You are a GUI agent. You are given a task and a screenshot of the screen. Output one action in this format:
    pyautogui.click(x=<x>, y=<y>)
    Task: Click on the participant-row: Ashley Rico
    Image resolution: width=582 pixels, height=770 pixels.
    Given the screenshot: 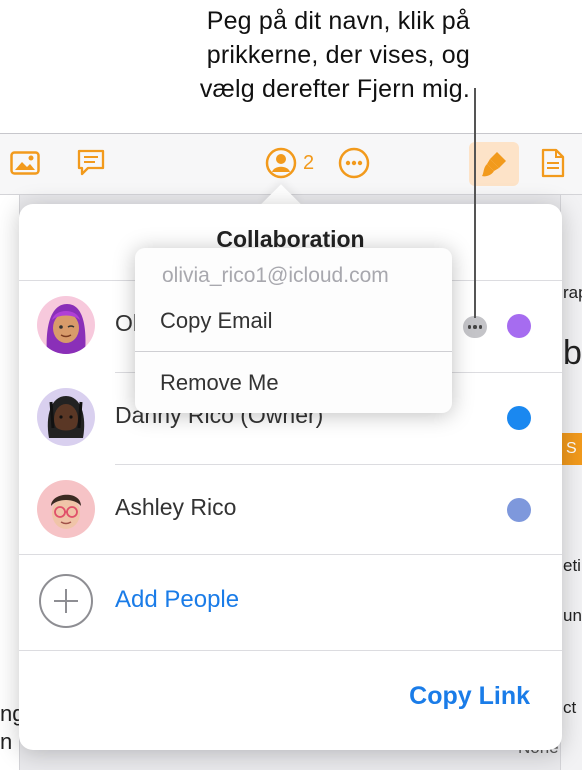 What is the action you would take?
    pyautogui.click(x=290, y=510)
    